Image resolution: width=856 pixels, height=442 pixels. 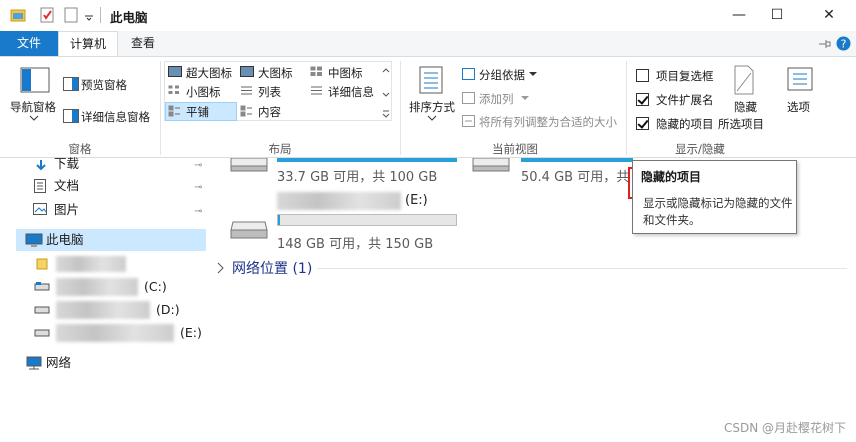 What do you see at coordinates (431, 80) in the screenshot?
I see `sort-by-icon` at bounding box center [431, 80].